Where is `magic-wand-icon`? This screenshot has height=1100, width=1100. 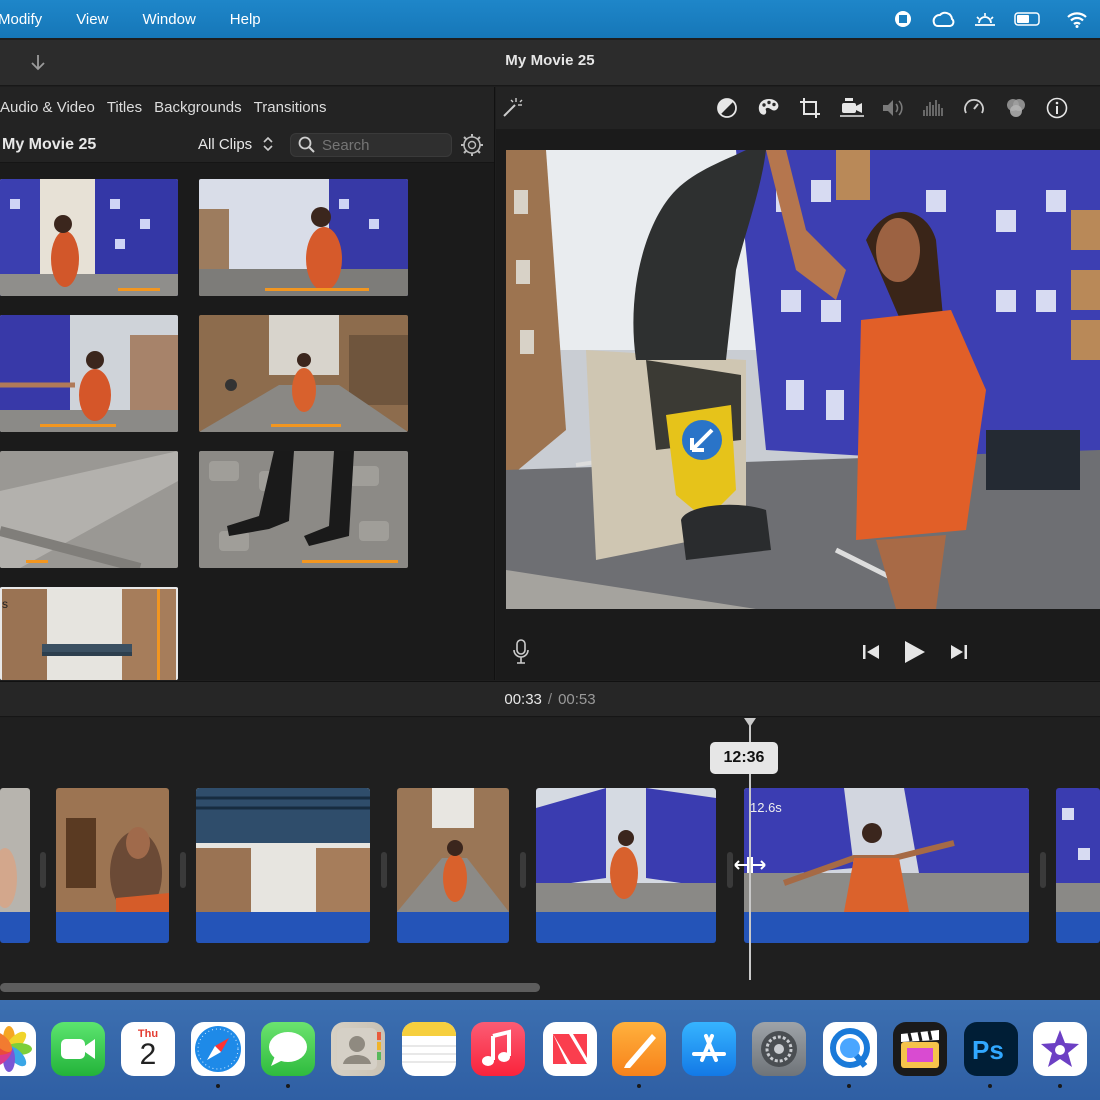
magic-wand-icon is located at coordinates (512, 108).